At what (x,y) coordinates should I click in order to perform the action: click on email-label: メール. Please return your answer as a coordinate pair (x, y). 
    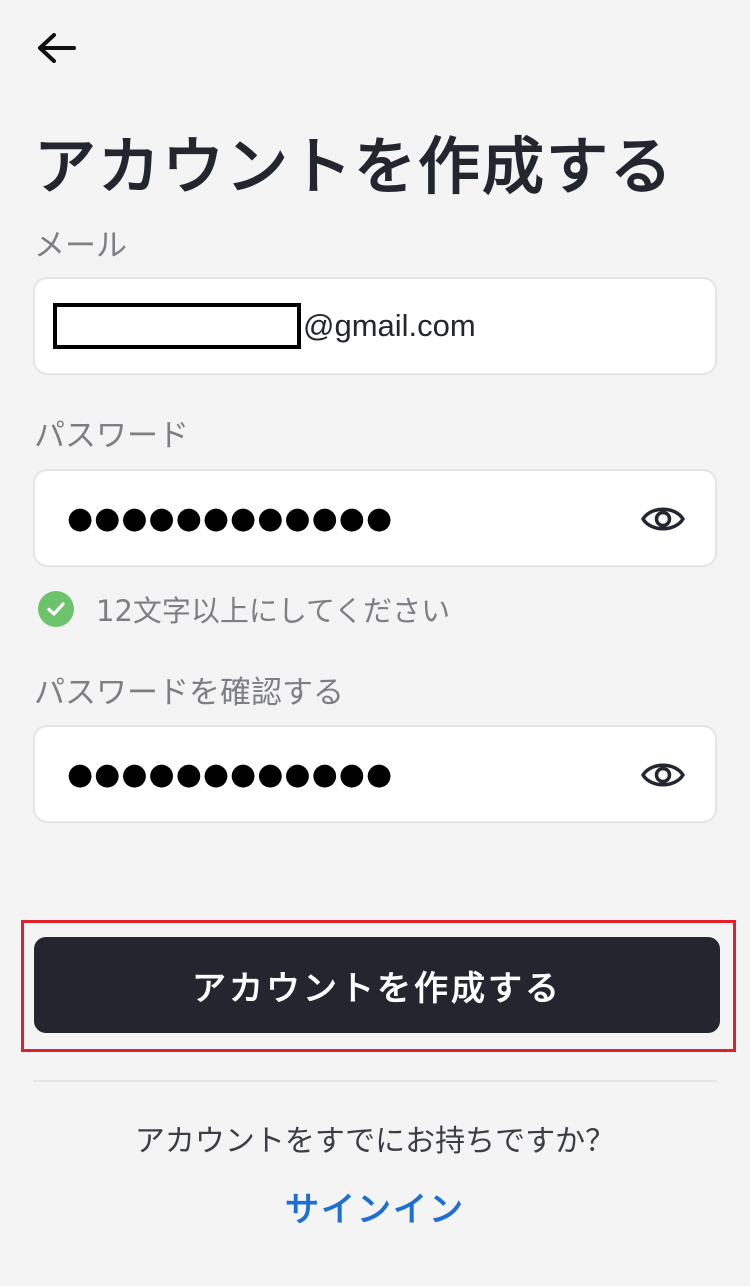
    Looking at the image, I should click on (80, 246).